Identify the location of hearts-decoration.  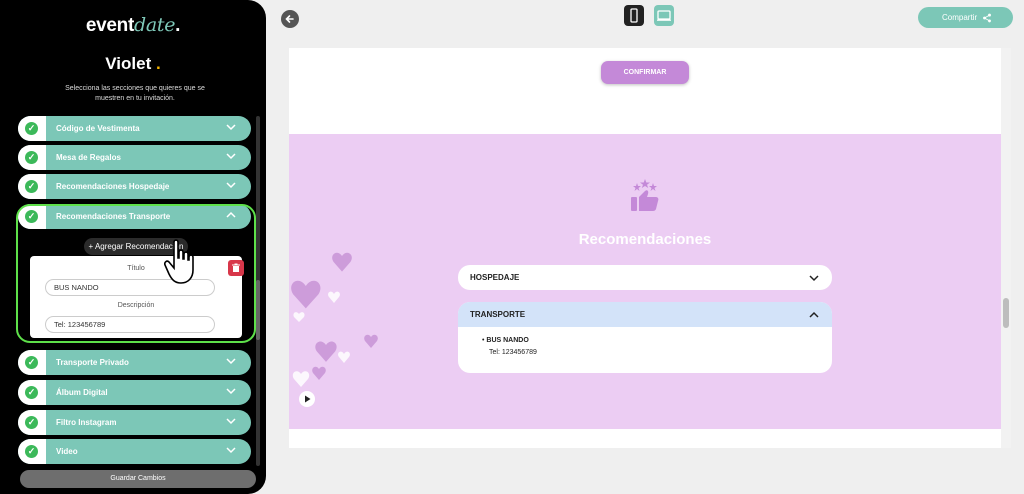
(334, 319).